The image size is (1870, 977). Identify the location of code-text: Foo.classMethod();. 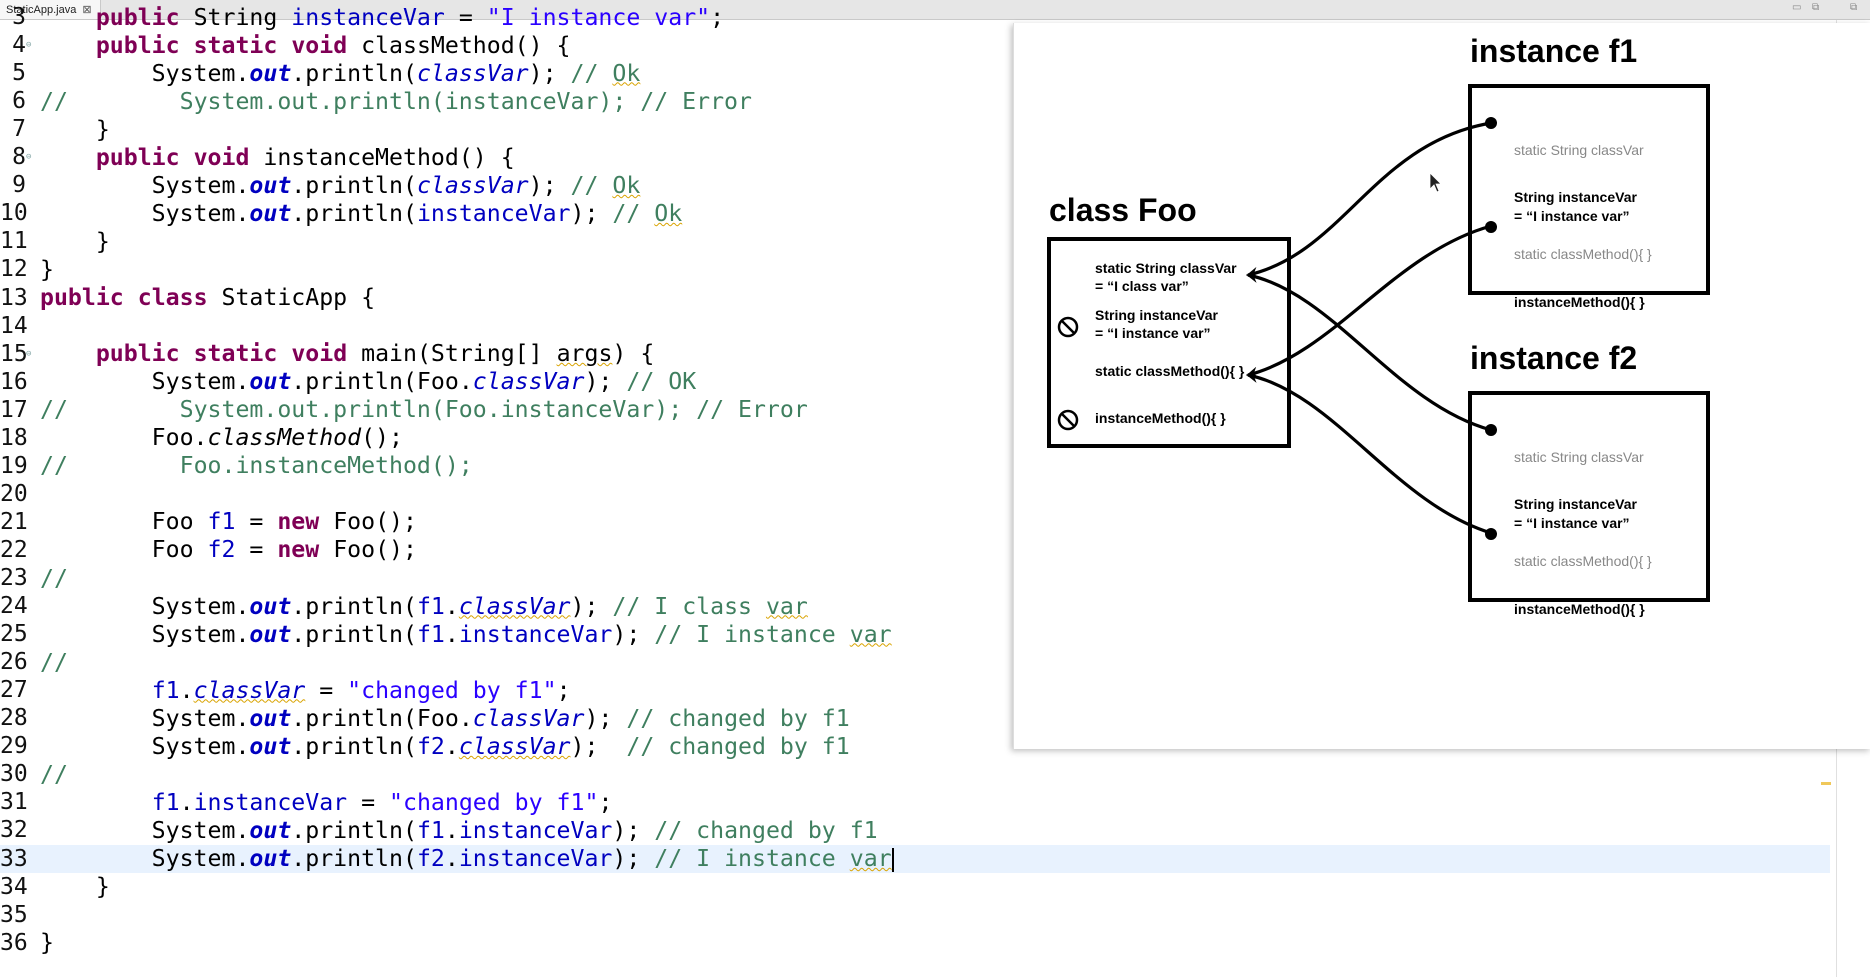
(221, 437).